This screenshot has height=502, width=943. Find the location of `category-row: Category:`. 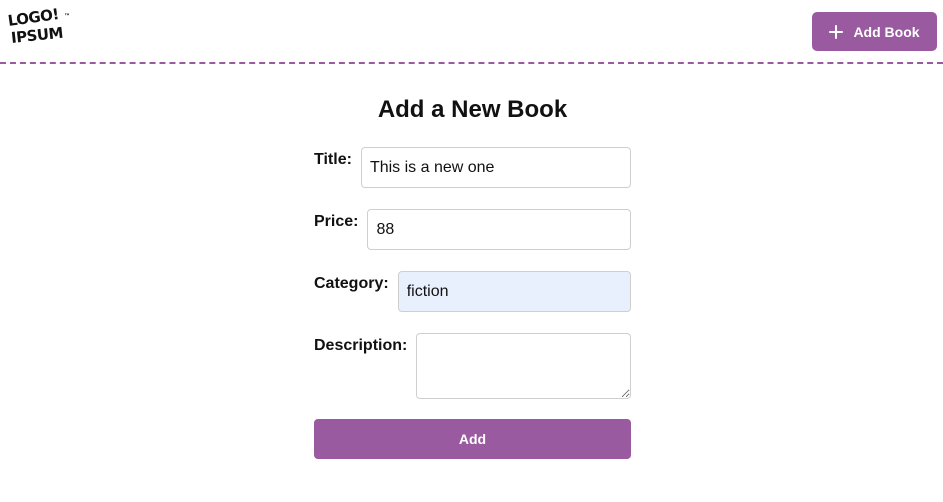

category-row: Category: is located at coordinates (472, 291).